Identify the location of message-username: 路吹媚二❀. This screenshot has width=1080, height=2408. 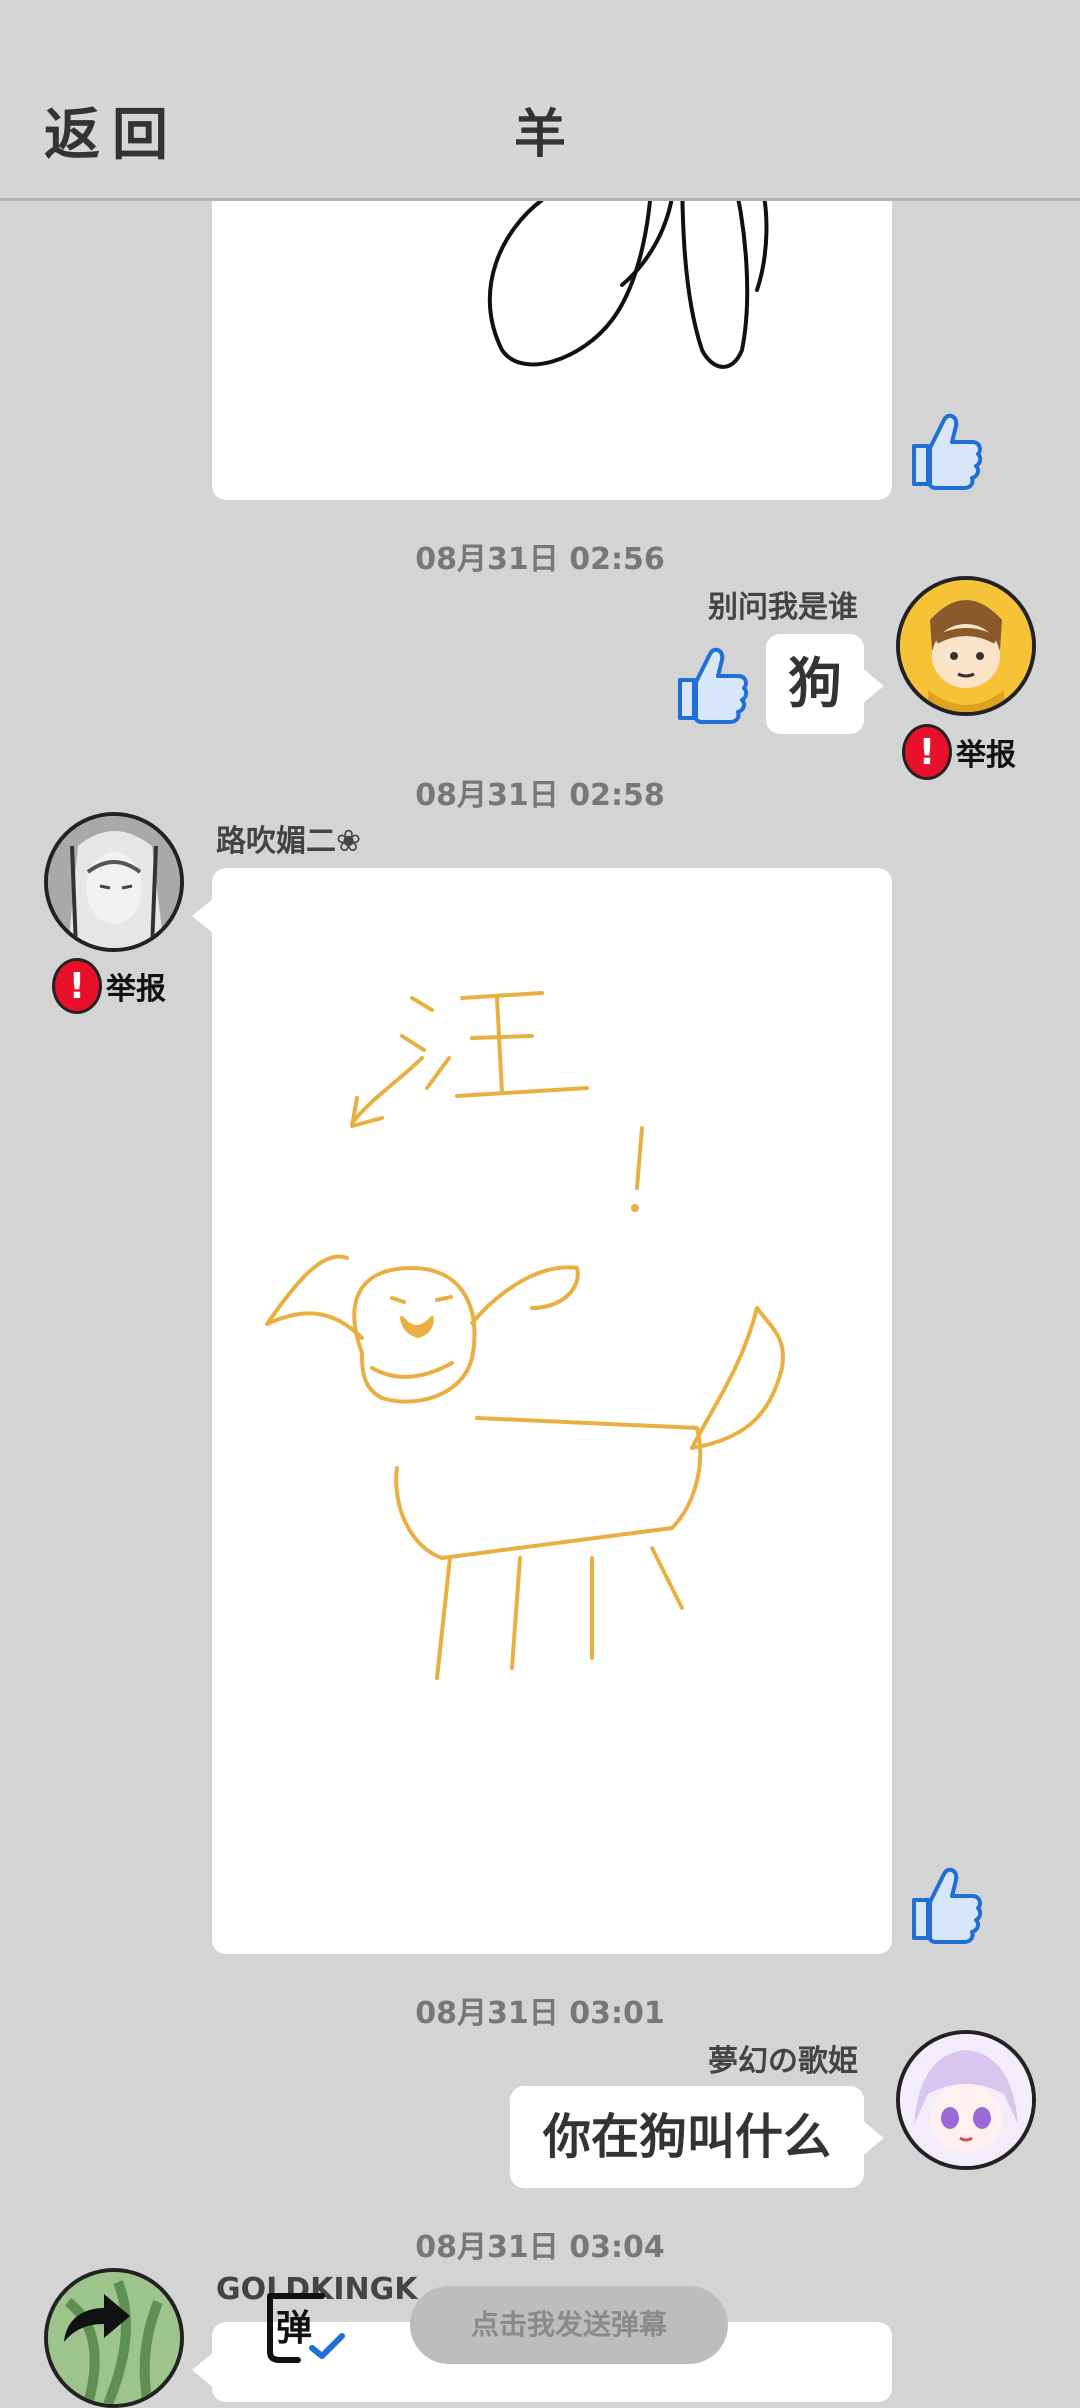
(289, 841).